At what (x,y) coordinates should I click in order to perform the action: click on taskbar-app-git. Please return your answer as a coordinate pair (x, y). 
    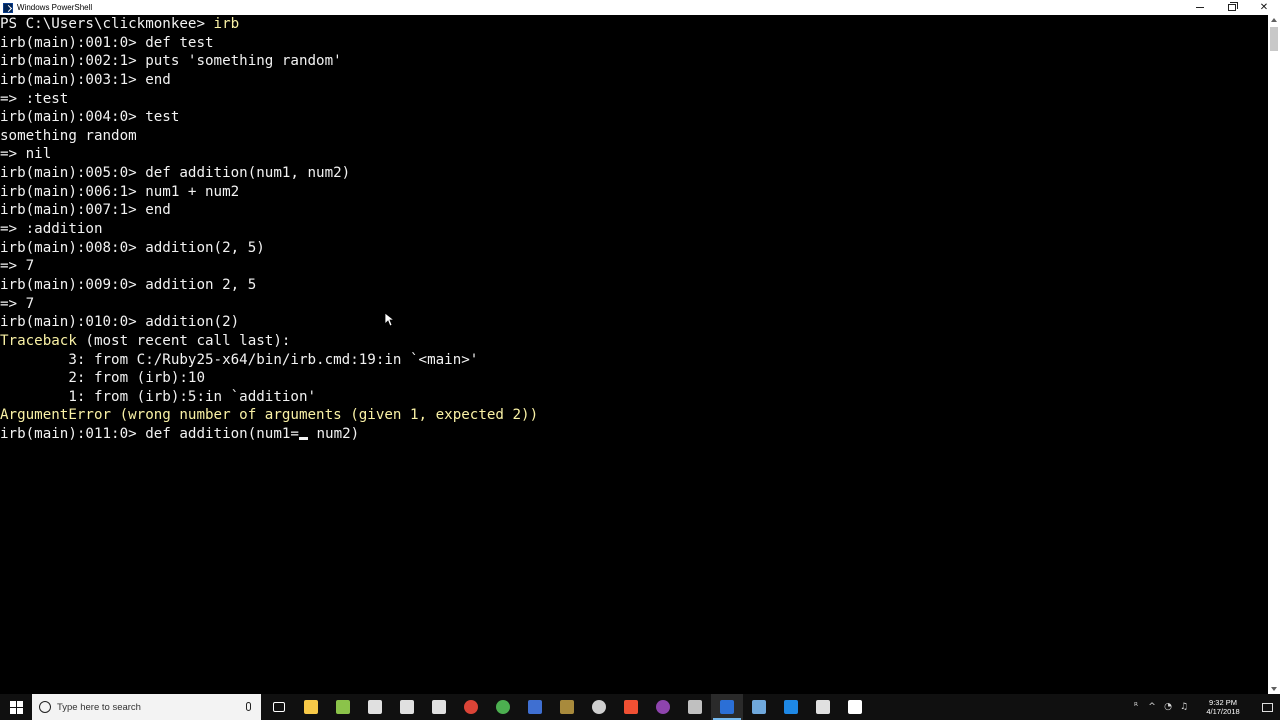
    Looking at the image, I should click on (631, 707).